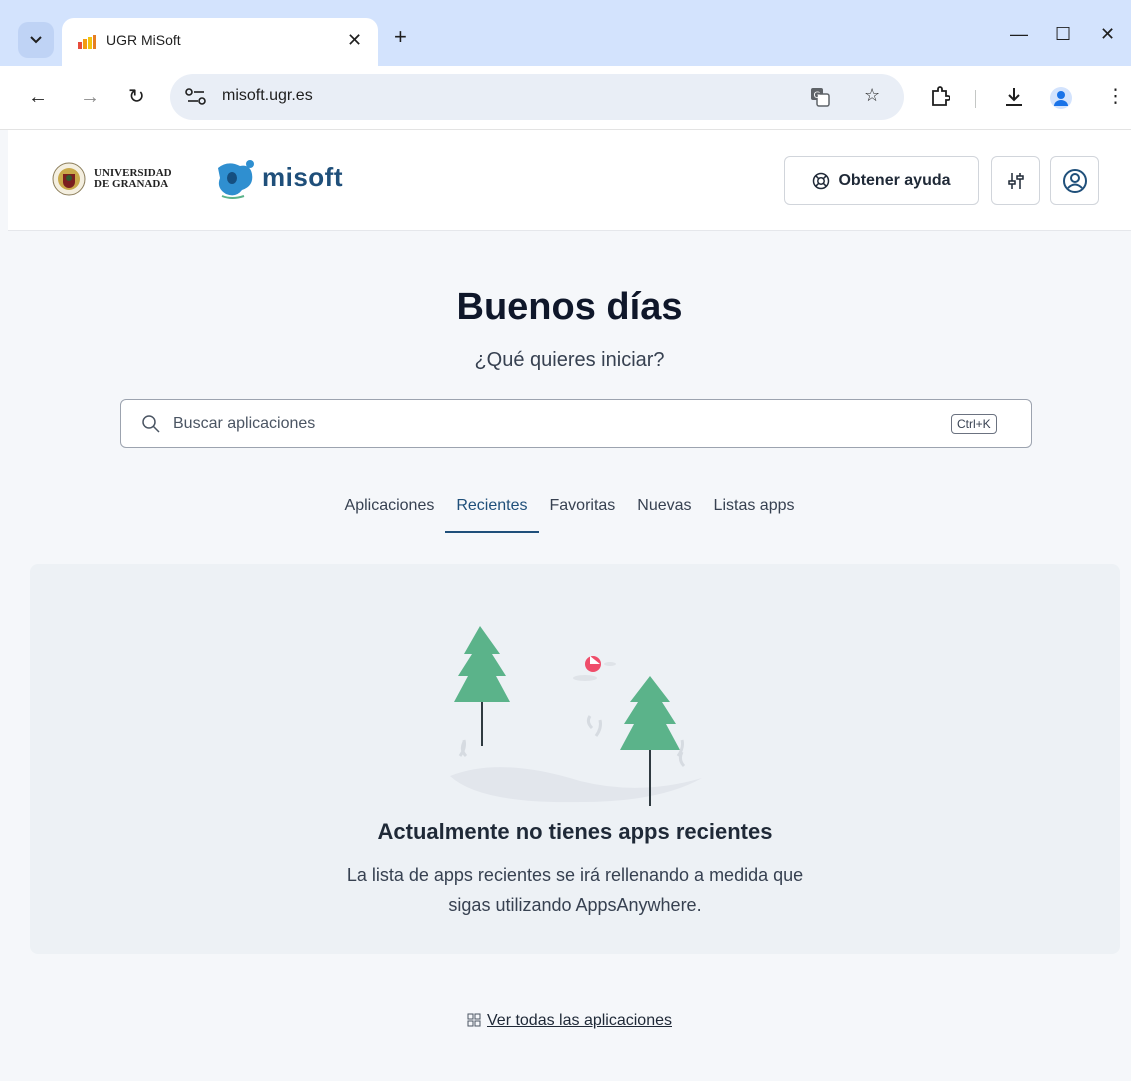  I want to click on url-text: misoft.ugr.es, so click(267, 95).